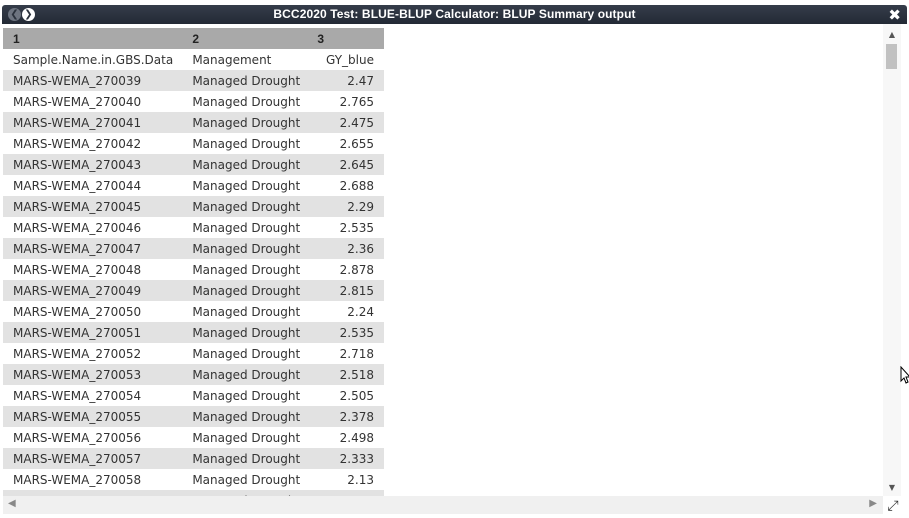 This screenshot has width=909, height=518. What do you see at coordinates (443, 505) in the screenshot?
I see `horizontal-scrollbar: ◀ ▶` at bounding box center [443, 505].